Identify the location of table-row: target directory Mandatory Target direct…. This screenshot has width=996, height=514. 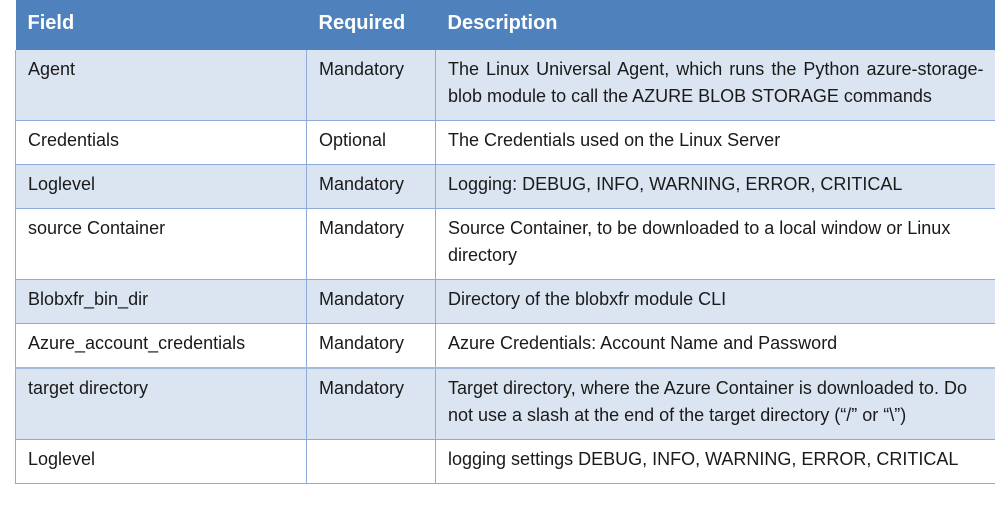
(505, 403).